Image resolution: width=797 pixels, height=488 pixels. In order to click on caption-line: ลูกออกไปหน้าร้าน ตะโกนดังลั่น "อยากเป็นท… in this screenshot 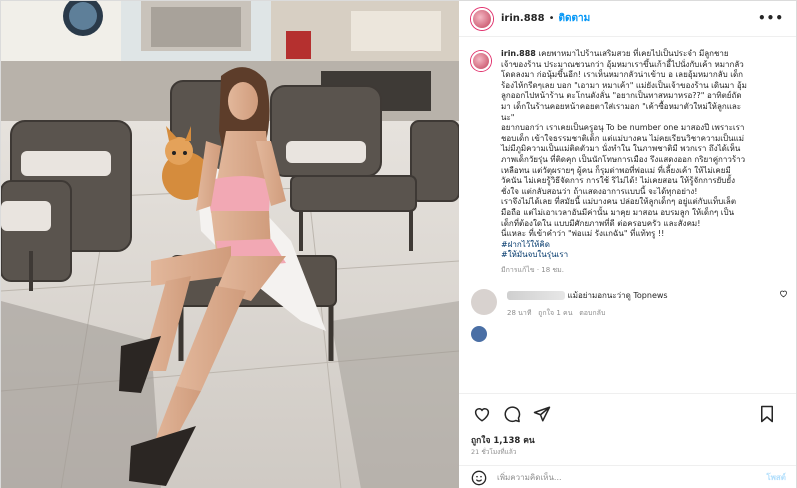, I will do `click(621, 96)`.